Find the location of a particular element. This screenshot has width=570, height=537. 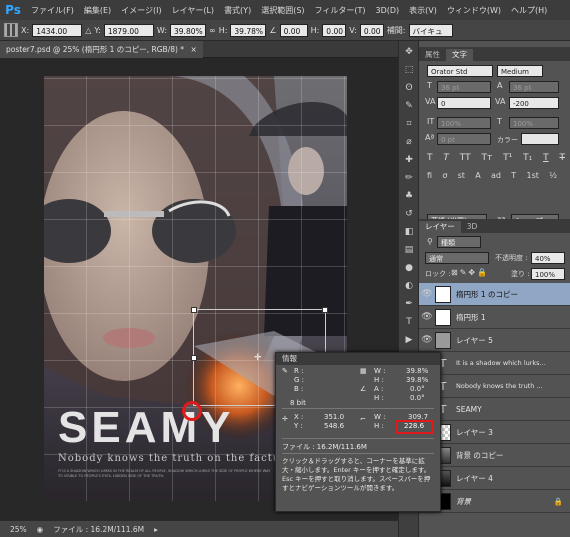

menu-file: ファイル(F) is located at coordinates (52, 10).